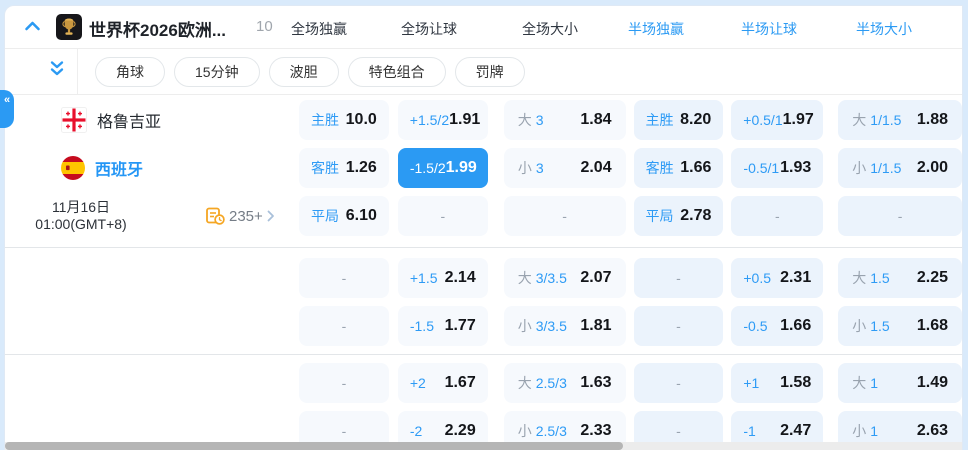 The image size is (968, 450). What do you see at coordinates (796, 382) in the screenshot?
I see `odds-value: 1.58` at bounding box center [796, 382].